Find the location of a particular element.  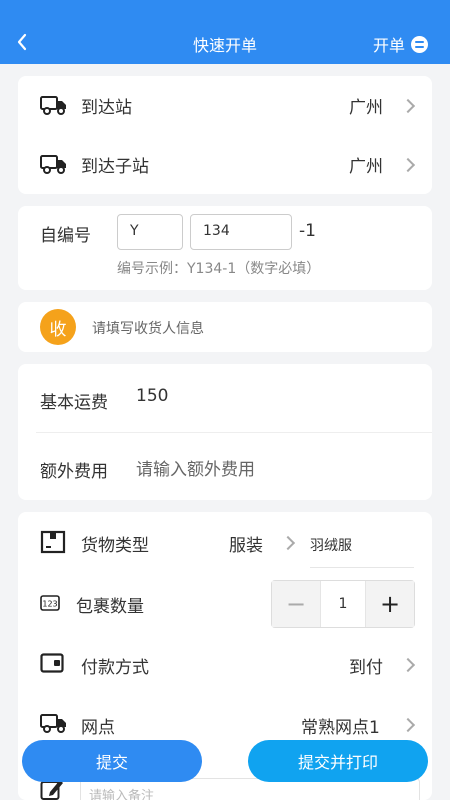

submit-and-print-button: 提交并打印 is located at coordinates (338, 761).